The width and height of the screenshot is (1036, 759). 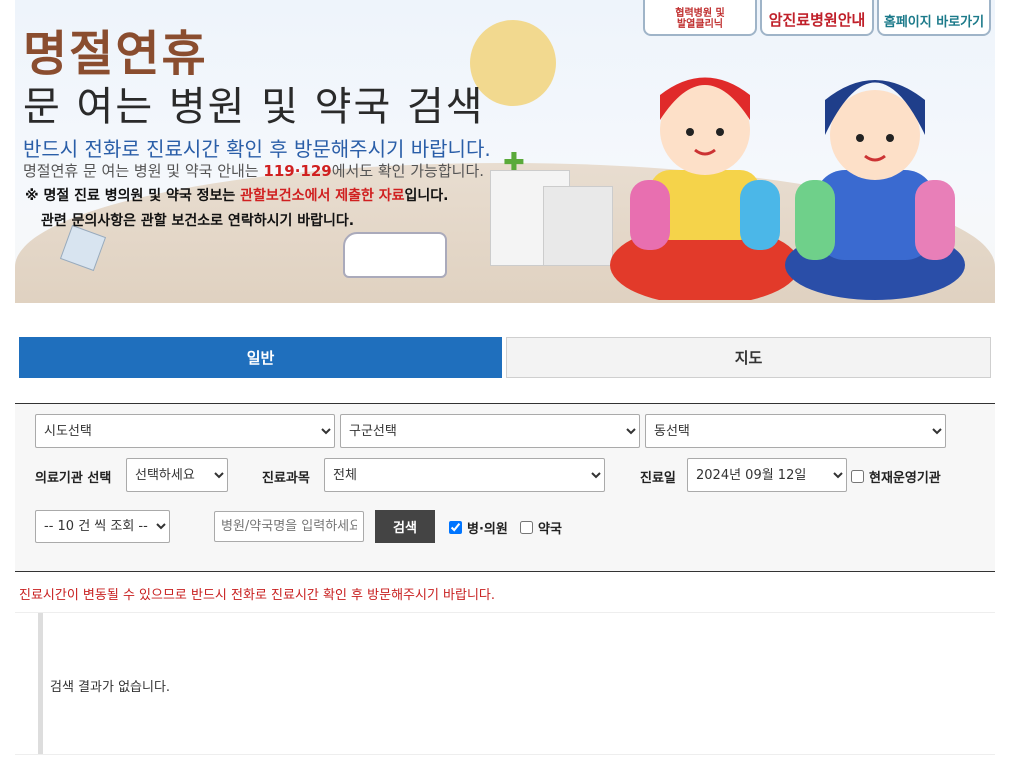 I want to click on pharmacy-filter-toggle: 약국, so click(x=541, y=527).